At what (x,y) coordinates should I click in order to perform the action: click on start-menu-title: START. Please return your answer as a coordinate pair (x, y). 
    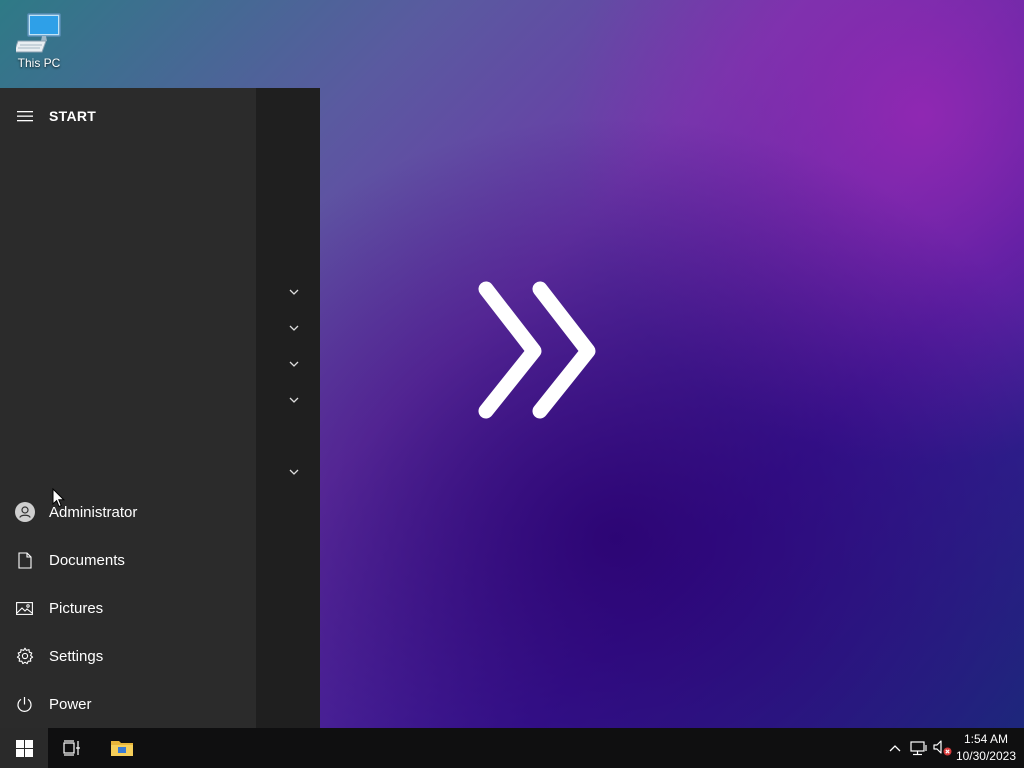
    Looking at the image, I should click on (73, 116).